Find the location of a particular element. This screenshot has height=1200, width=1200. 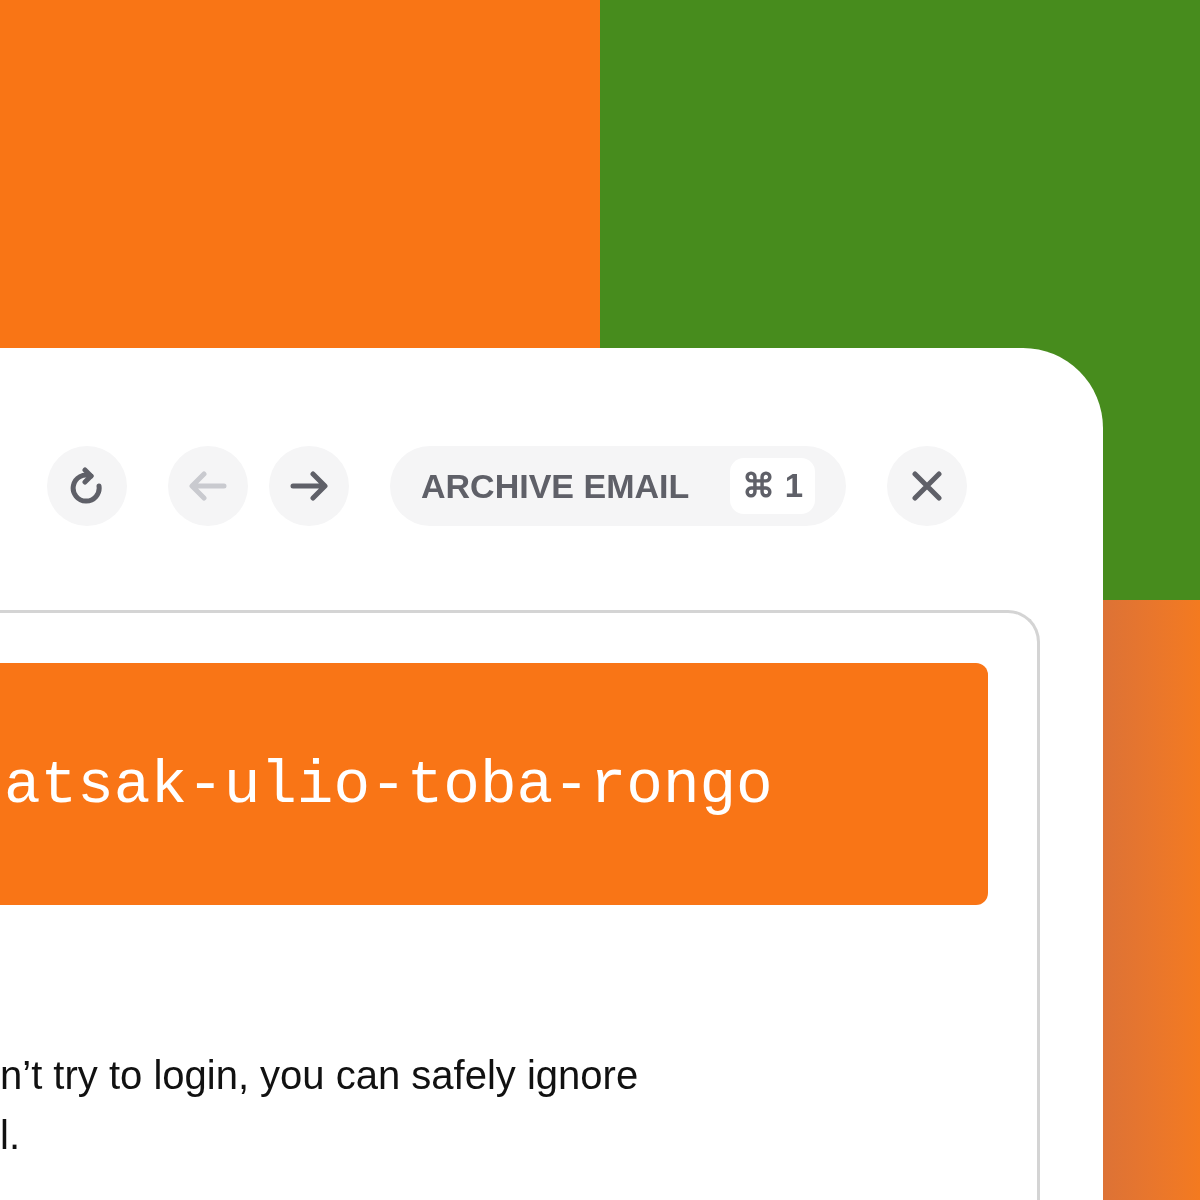

archive-email-button: ARCHIVE EMAIL ⌘ 1 is located at coordinates (618, 486).